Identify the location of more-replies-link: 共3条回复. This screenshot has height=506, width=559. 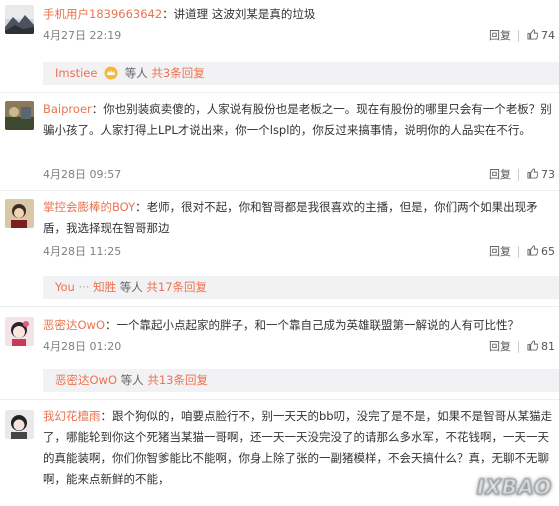
(177, 73).